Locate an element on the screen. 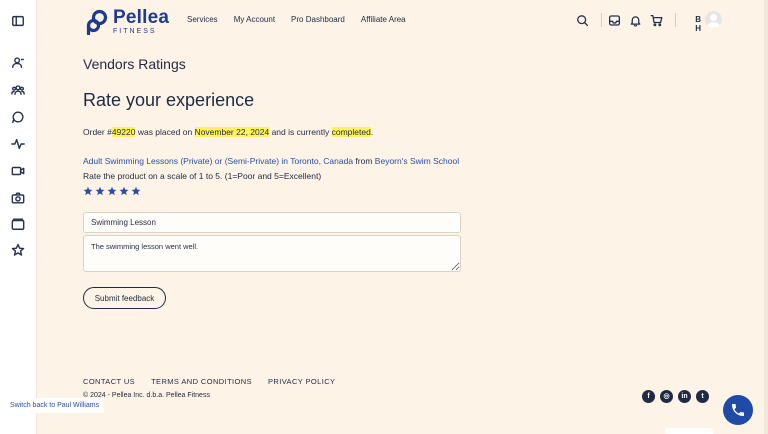  chat-widget-tab is located at coordinates (689, 431).